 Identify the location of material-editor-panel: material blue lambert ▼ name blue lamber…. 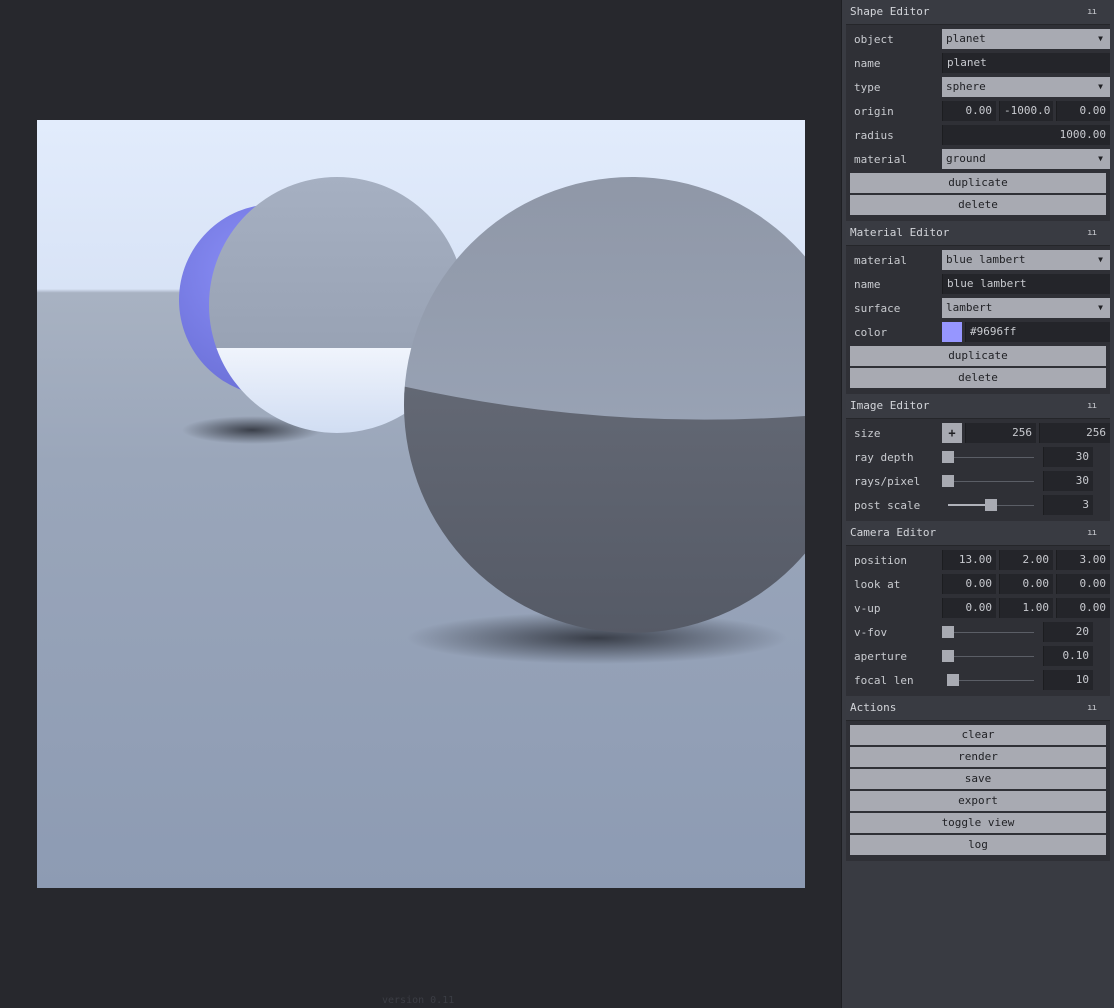
(978, 319).